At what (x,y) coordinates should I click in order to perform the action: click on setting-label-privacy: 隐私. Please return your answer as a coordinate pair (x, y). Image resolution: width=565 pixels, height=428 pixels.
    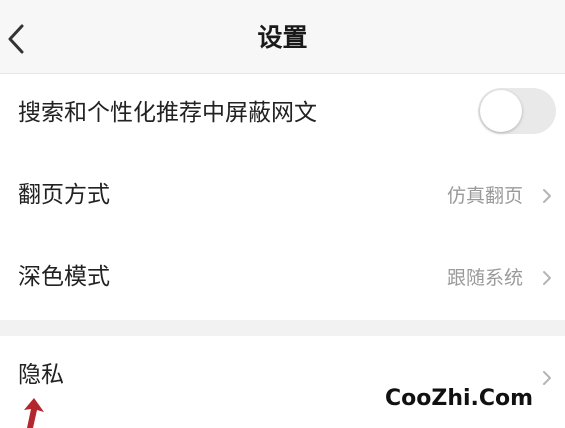
    Looking at the image, I should click on (41, 375).